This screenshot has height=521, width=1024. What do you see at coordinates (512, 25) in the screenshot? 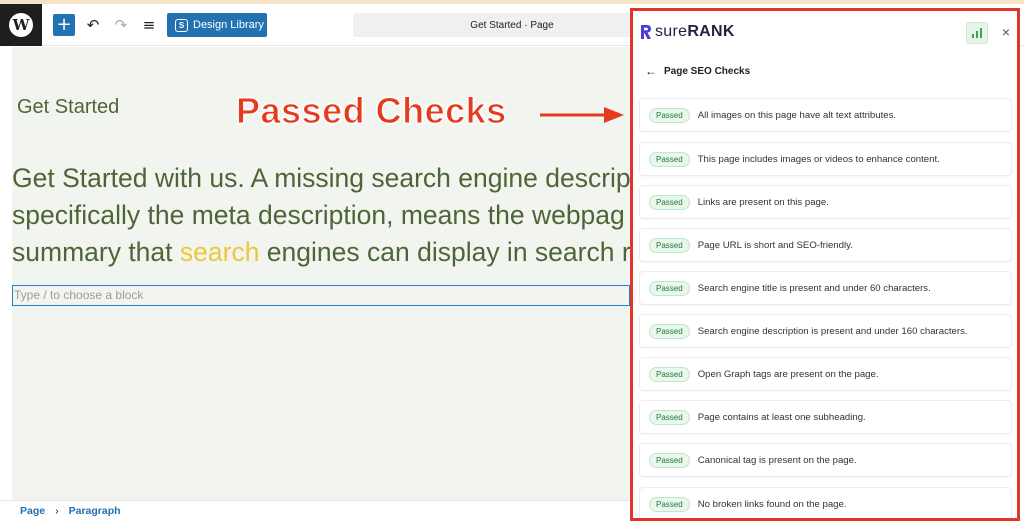
I see `document-title-bar: Get Started · Page` at bounding box center [512, 25].